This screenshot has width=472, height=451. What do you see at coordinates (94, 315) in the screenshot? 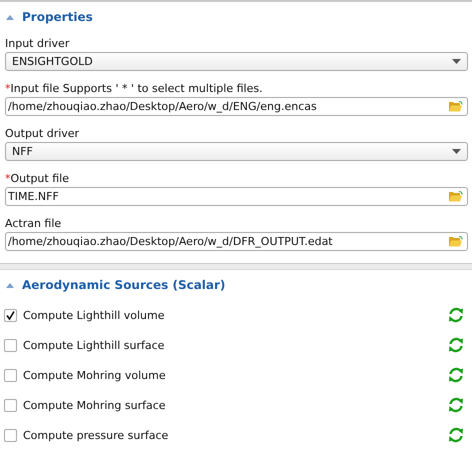
I see `option-label: Compute Lighthill volume` at bounding box center [94, 315].